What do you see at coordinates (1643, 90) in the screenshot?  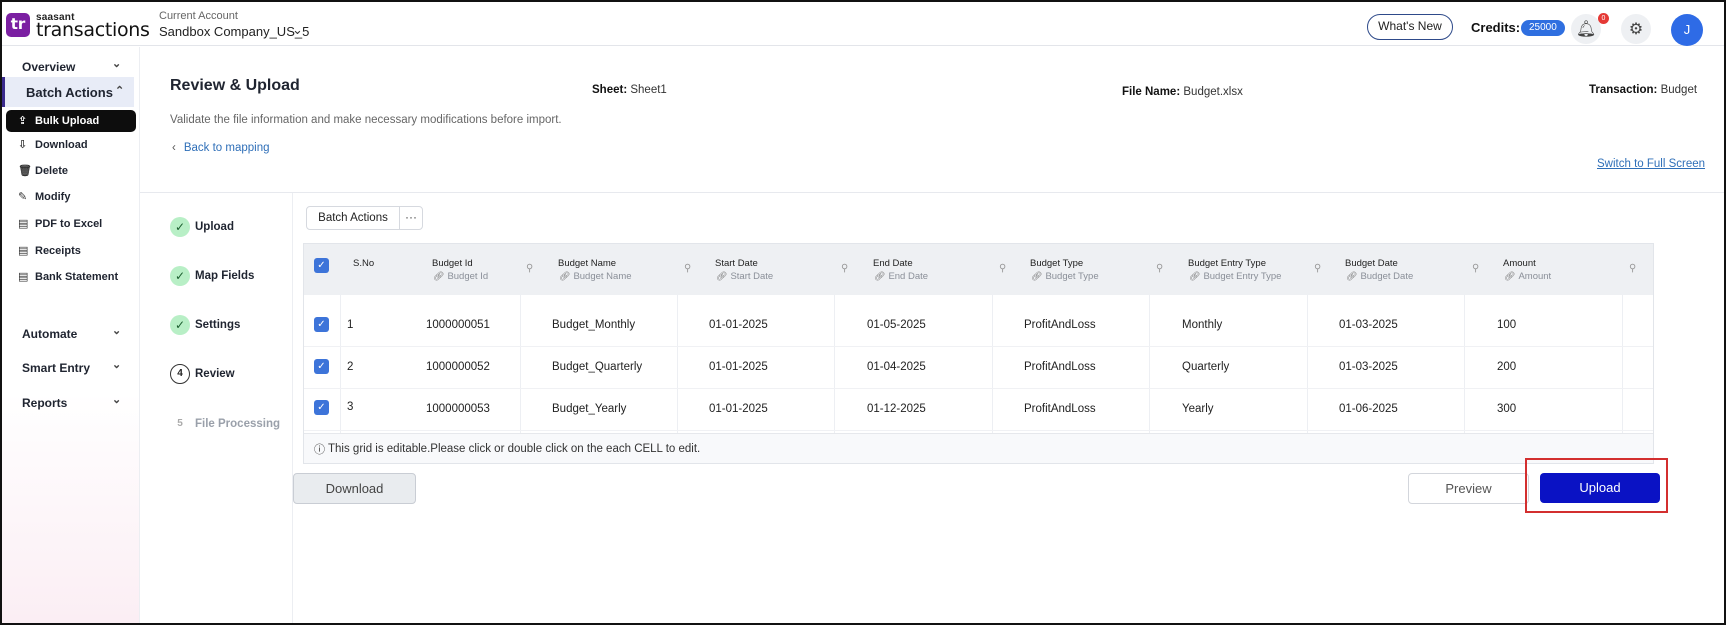 I see `transaction-info: Transaction: Budget` at bounding box center [1643, 90].